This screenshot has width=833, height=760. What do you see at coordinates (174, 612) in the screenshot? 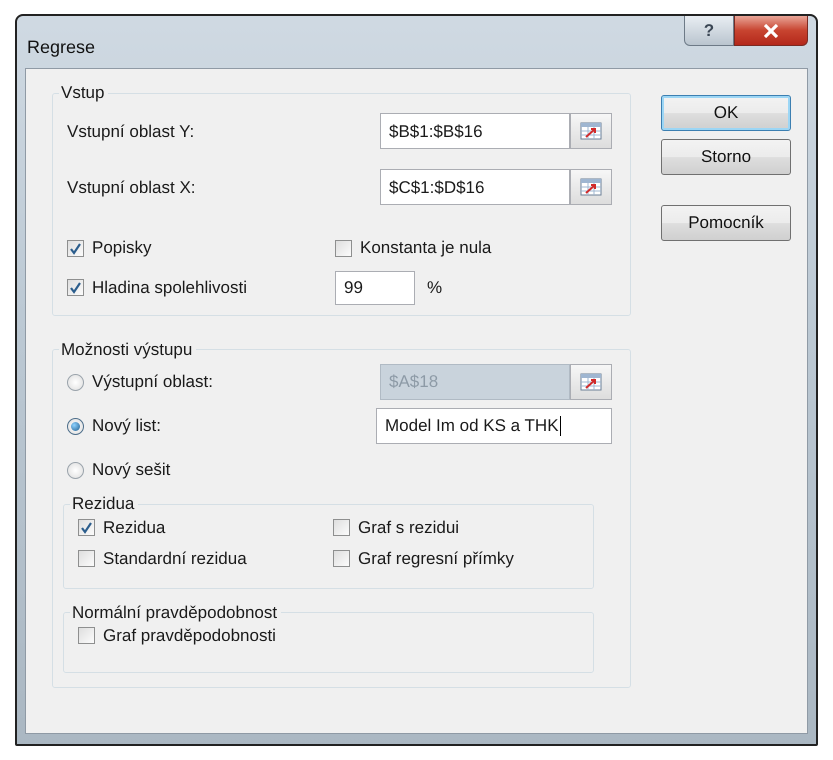
I see `group-title: Normální pravděpodobnost` at bounding box center [174, 612].